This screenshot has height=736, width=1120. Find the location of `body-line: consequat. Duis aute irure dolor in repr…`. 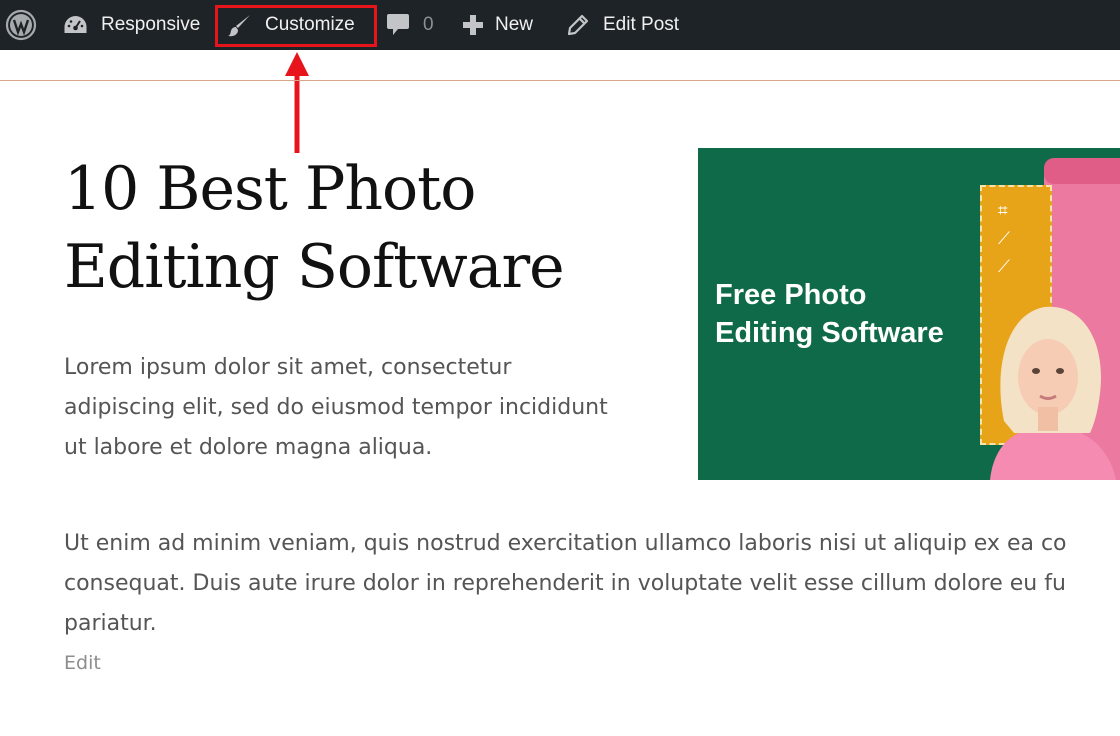

body-line: consequat. Duis aute irure dolor in repr… is located at coordinates (565, 583).